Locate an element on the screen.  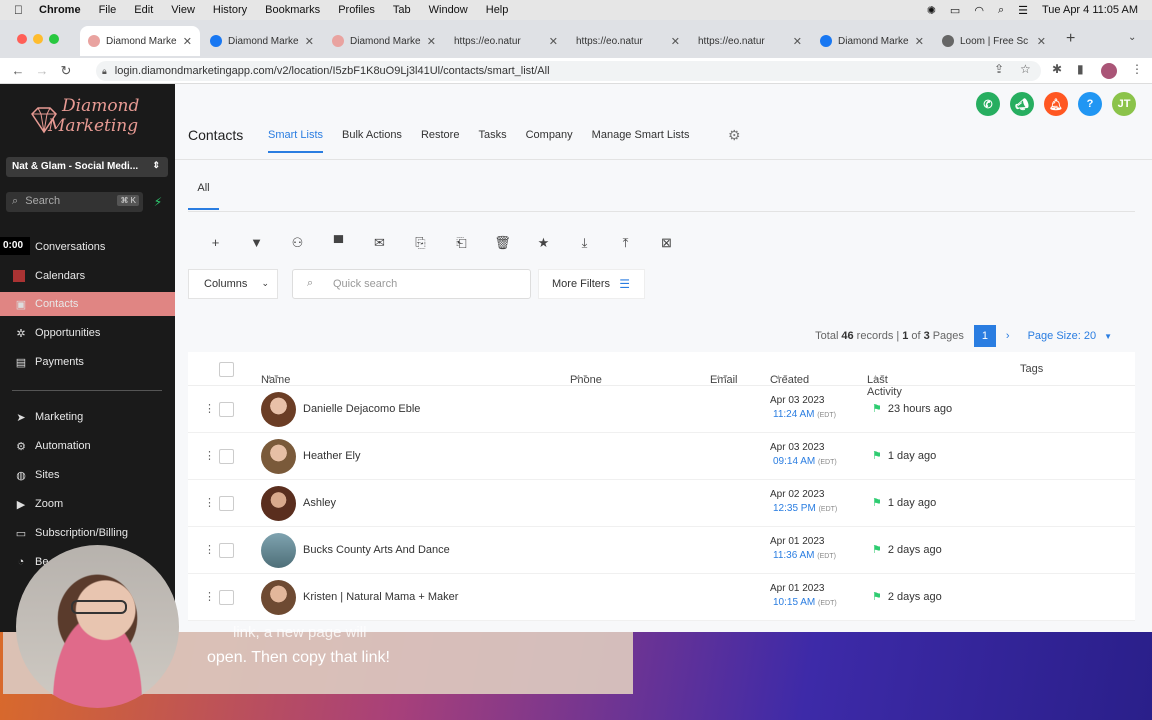
menu-profiles: Profiles is located at coordinates (356, 10).